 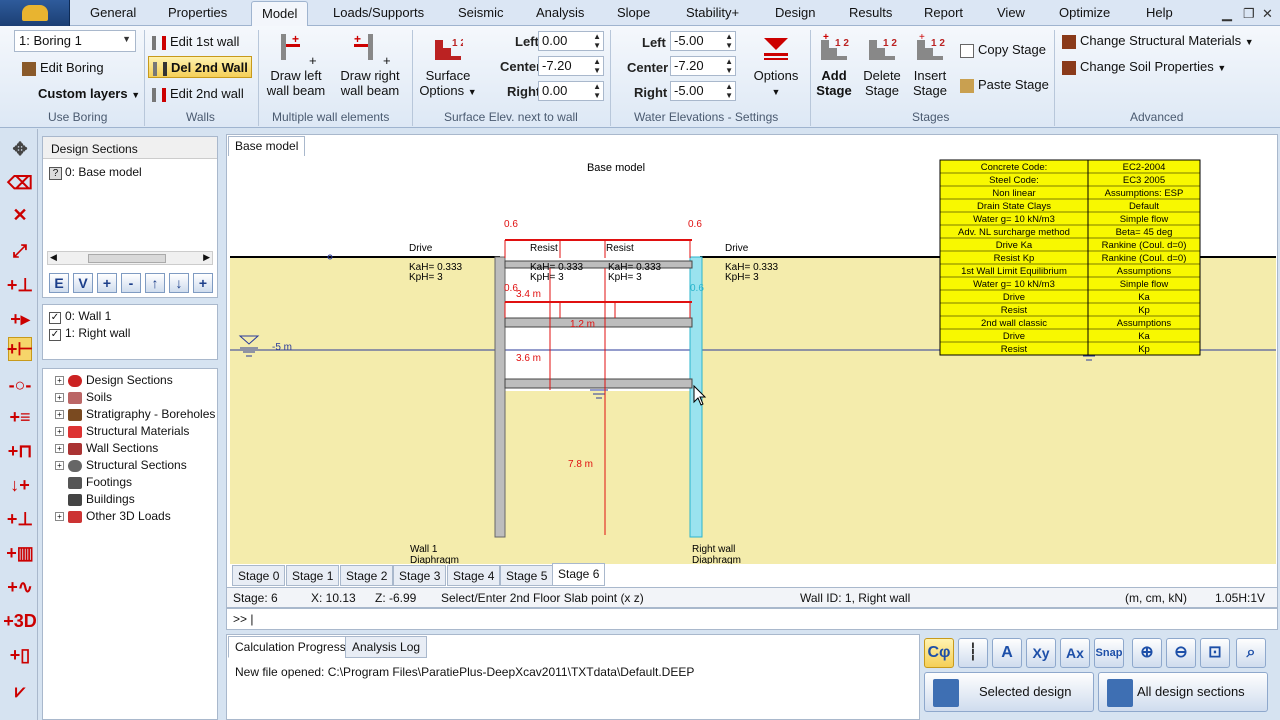 What do you see at coordinates (114, 380) in the screenshot?
I see `tree-node: + Design Sections` at bounding box center [114, 380].